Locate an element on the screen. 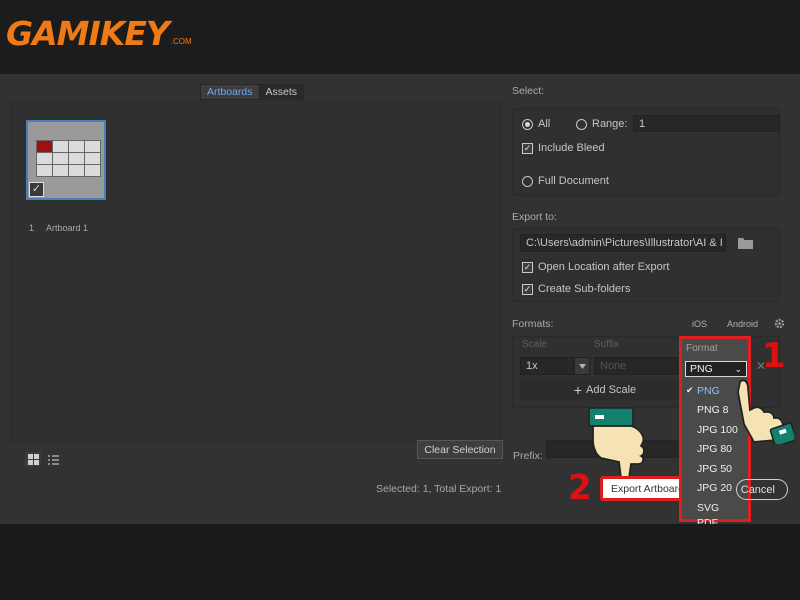 The width and height of the screenshot is (800, 600). include-bleed-label: Include Bleed is located at coordinates (571, 148).